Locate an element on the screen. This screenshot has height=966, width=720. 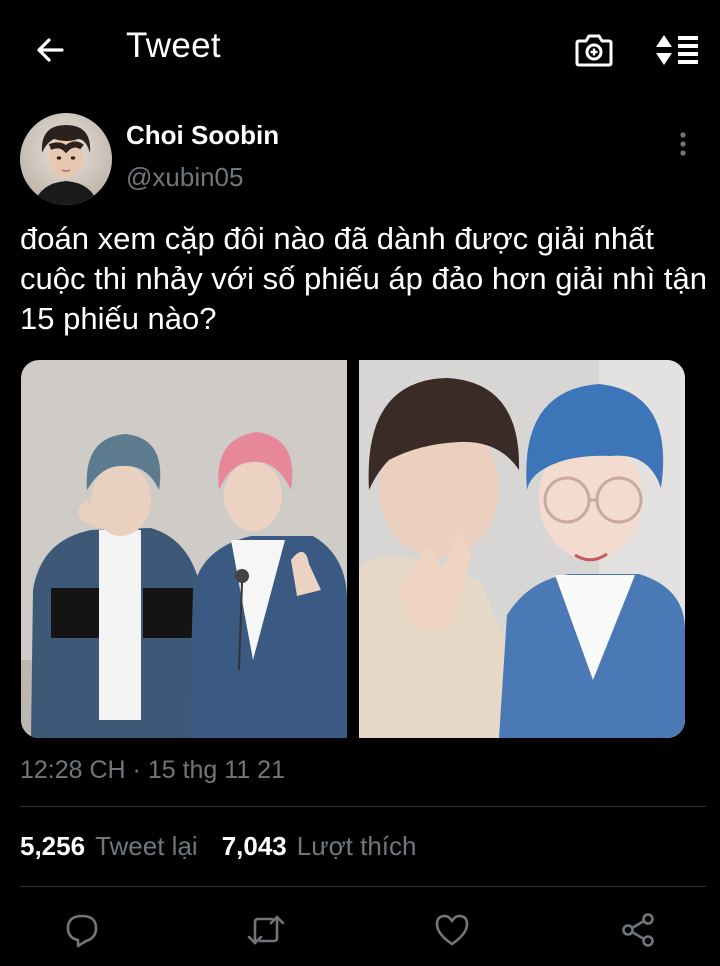
sort-button is located at coordinates (677, 50).